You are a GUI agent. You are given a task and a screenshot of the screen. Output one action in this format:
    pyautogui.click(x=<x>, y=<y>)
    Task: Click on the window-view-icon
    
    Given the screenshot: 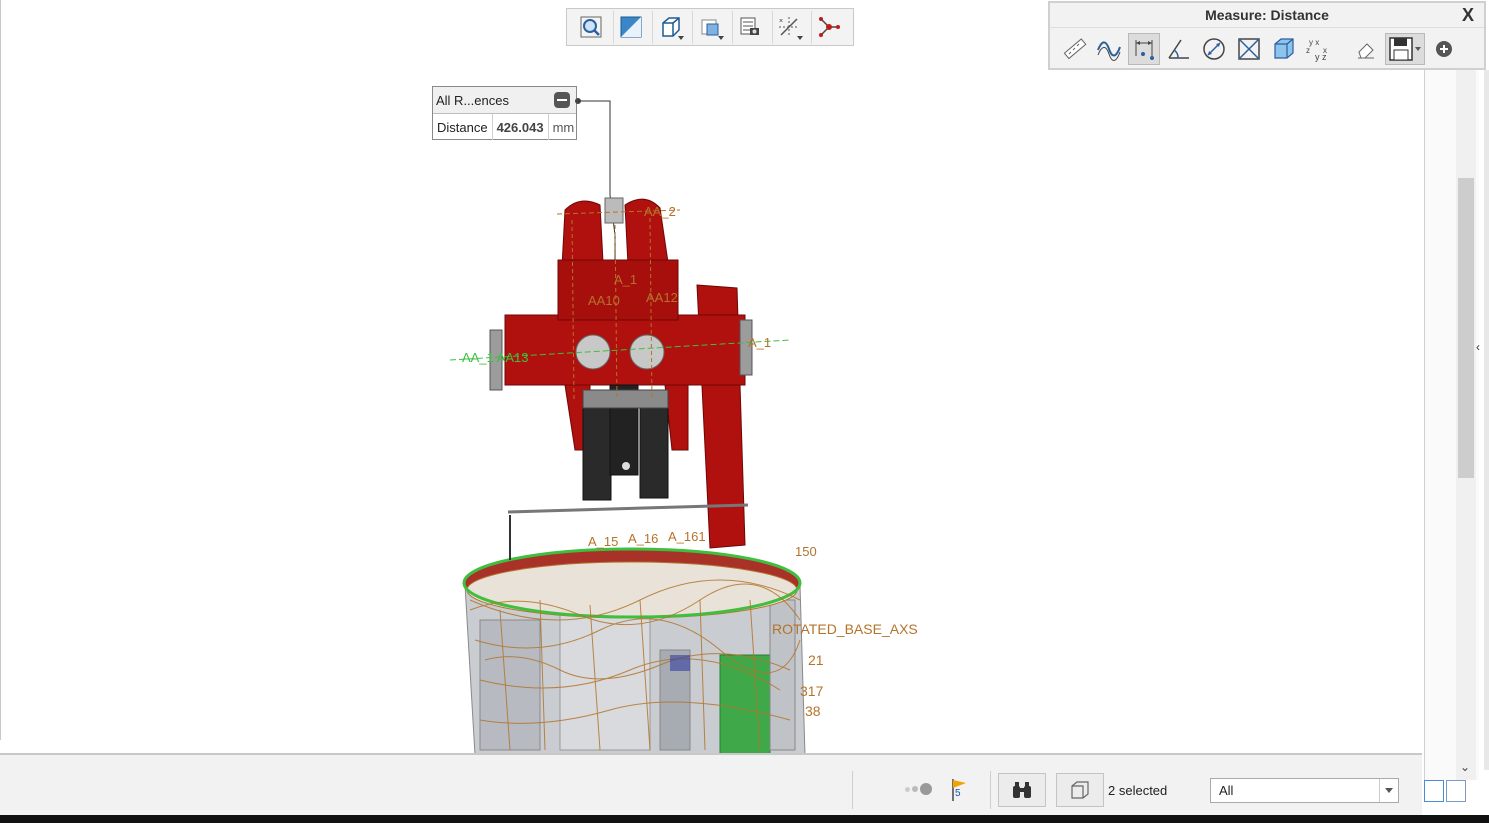 What is the action you would take?
    pyautogui.click(x=1456, y=791)
    